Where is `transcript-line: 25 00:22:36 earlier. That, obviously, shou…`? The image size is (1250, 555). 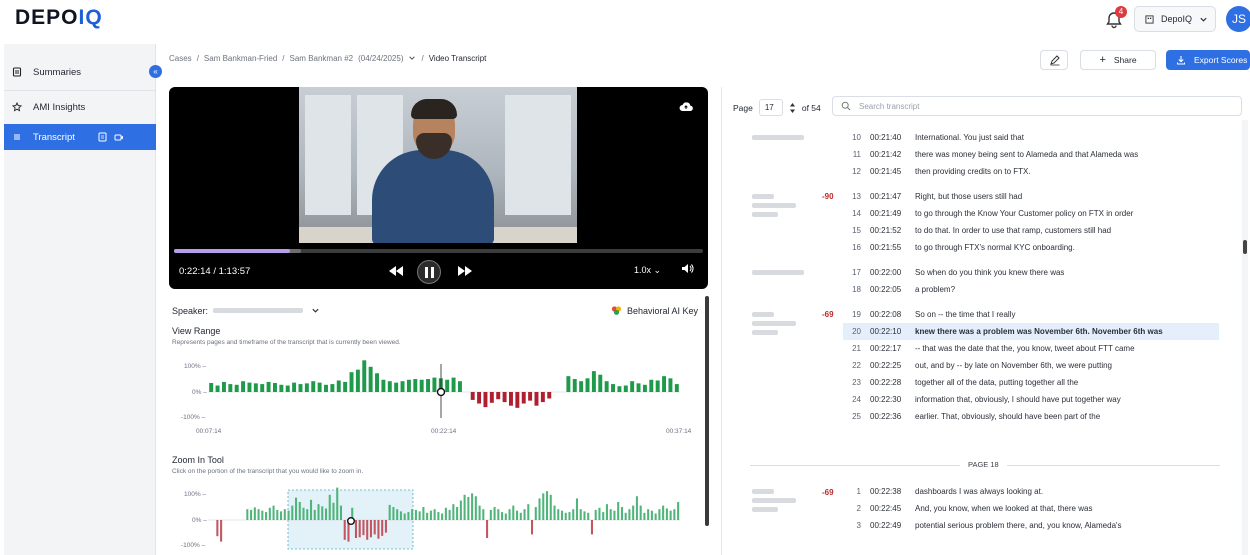 transcript-line: 25 00:22:36 earlier. That, obviously, shou… is located at coordinates (1031, 416).